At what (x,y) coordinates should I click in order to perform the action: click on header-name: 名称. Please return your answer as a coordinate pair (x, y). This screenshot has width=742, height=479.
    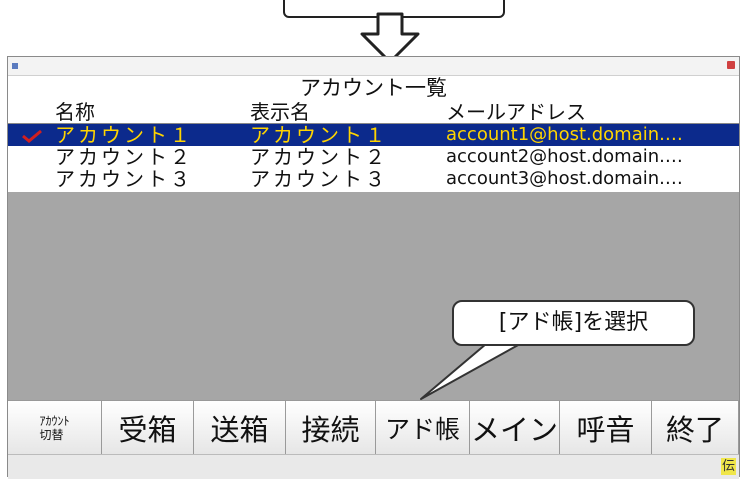
    Looking at the image, I should click on (150, 112).